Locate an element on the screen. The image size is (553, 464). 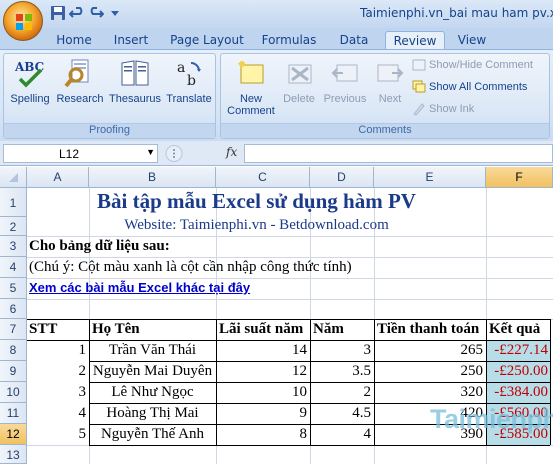
cell-result: -£250.00 is located at coordinates (517, 371).